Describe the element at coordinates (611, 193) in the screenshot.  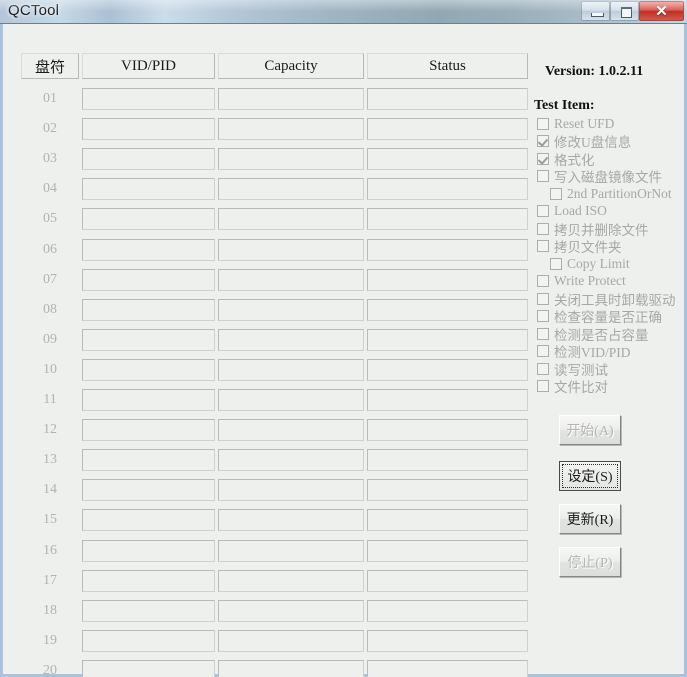
I see `checkbox-row: 2nd PartitionOrNot` at that location.